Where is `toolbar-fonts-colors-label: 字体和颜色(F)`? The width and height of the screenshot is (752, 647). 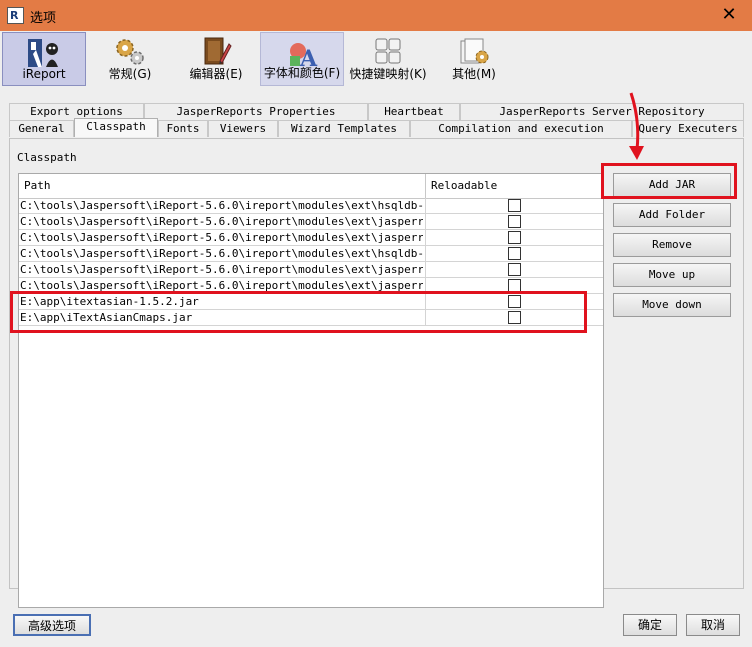
toolbar-fonts-colors-label: 字体和颜色(F) is located at coordinates (302, 73).